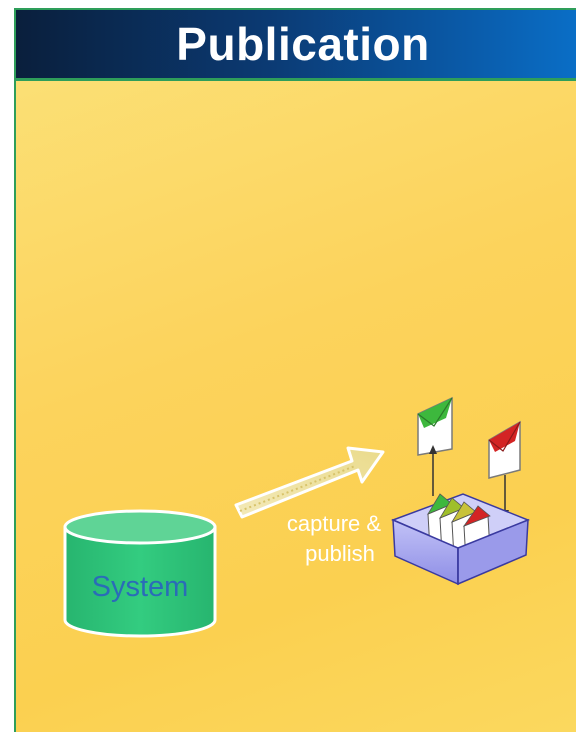 Image resolution: width=576 pixels, height=734 pixels. What do you see at coordinates (334, 523) in the screenshot?
I see `capture-label: capture &` at bounding box center [334, 523].